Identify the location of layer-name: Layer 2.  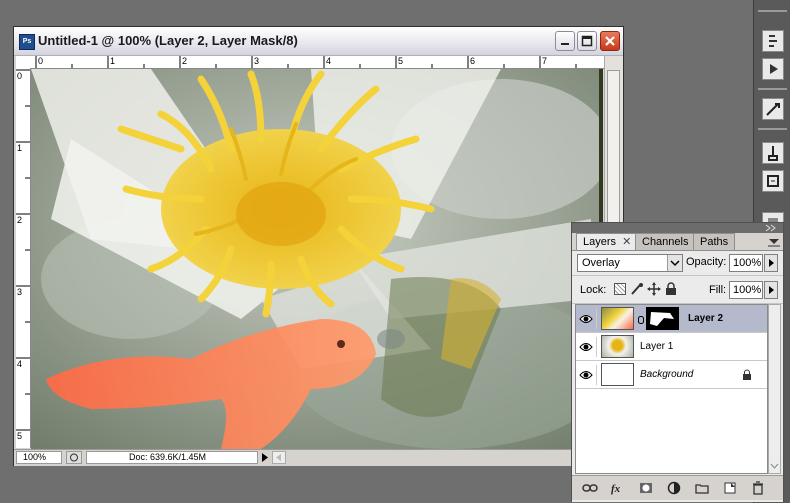
(705, 318).